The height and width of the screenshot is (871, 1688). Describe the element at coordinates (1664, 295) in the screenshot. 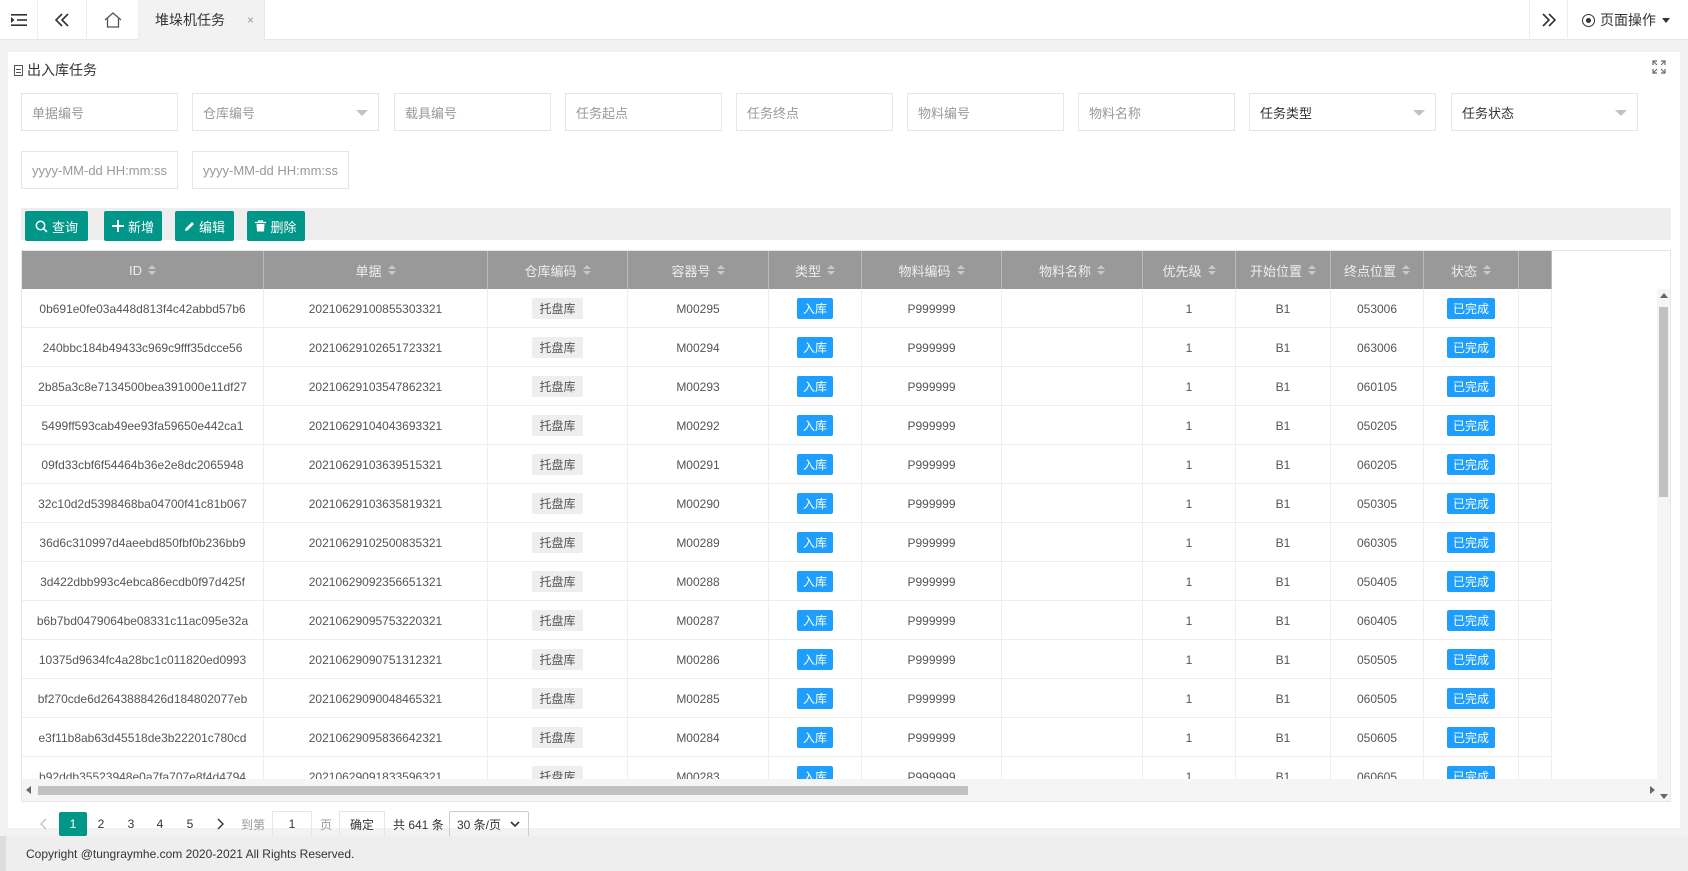

I see `scroll-up-icon` at that location.